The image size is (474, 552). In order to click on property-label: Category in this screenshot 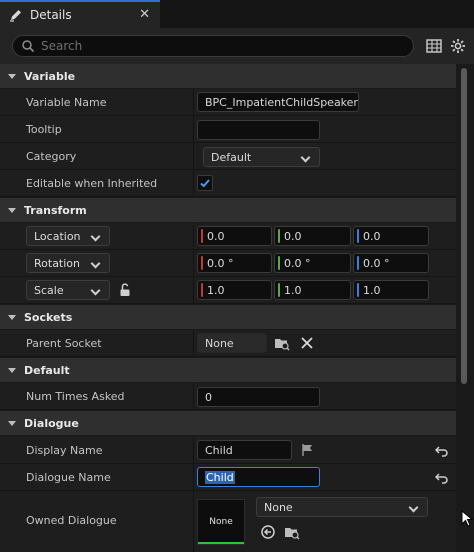, I will do `click(51, 156)`.